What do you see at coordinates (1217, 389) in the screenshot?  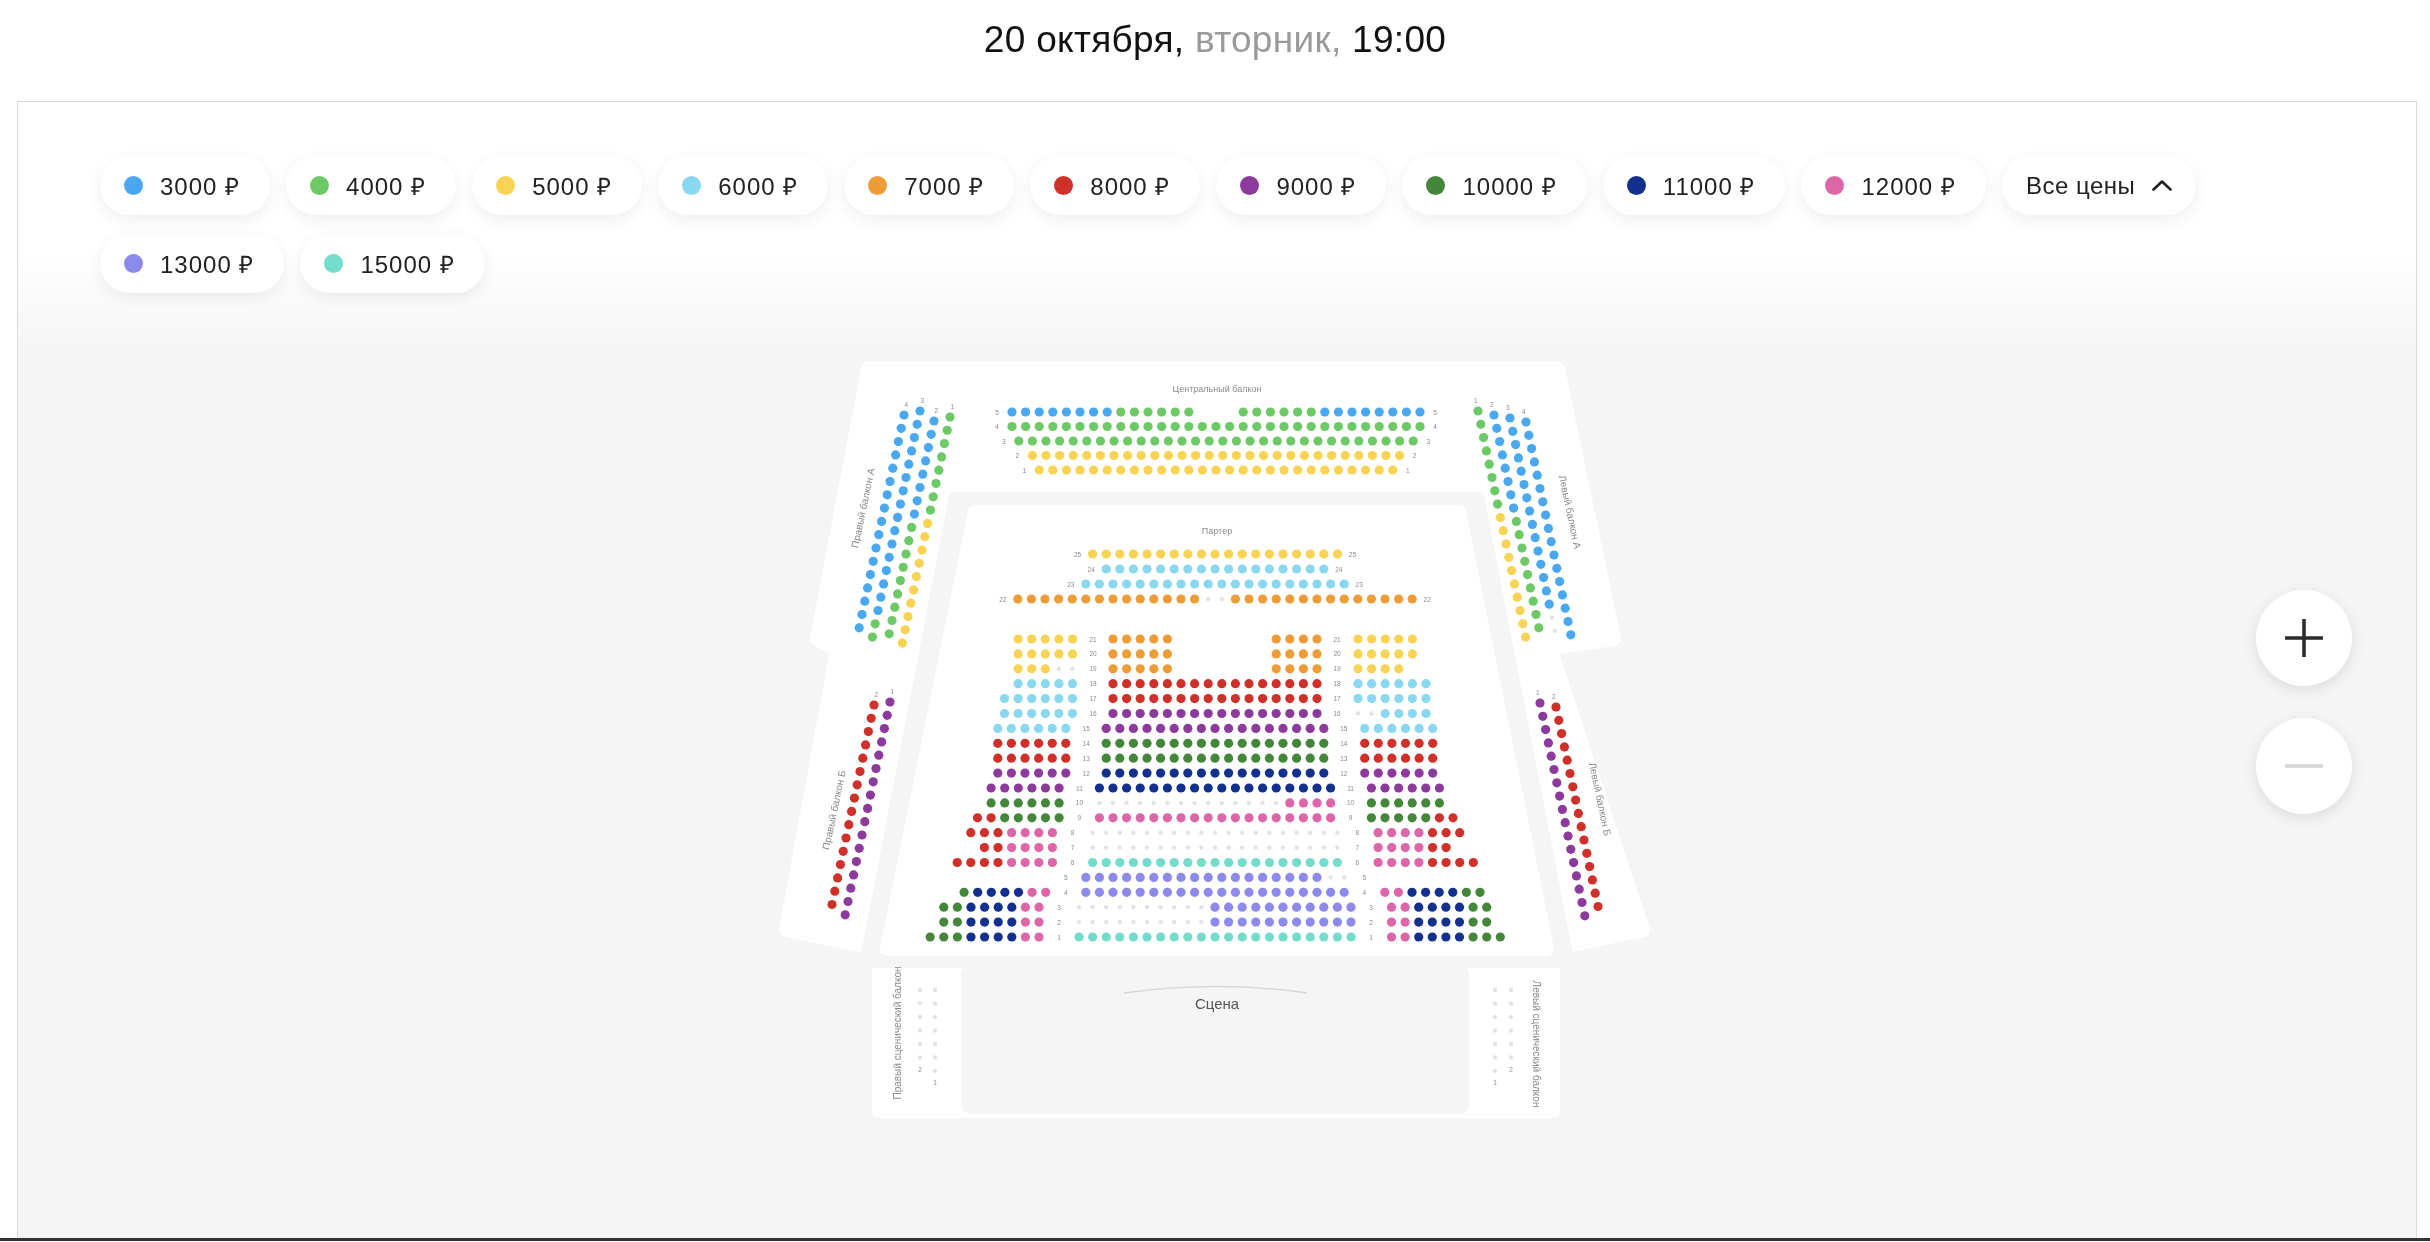 I see `section-title: Центральный балкон` at bounding box center [1217, 389].